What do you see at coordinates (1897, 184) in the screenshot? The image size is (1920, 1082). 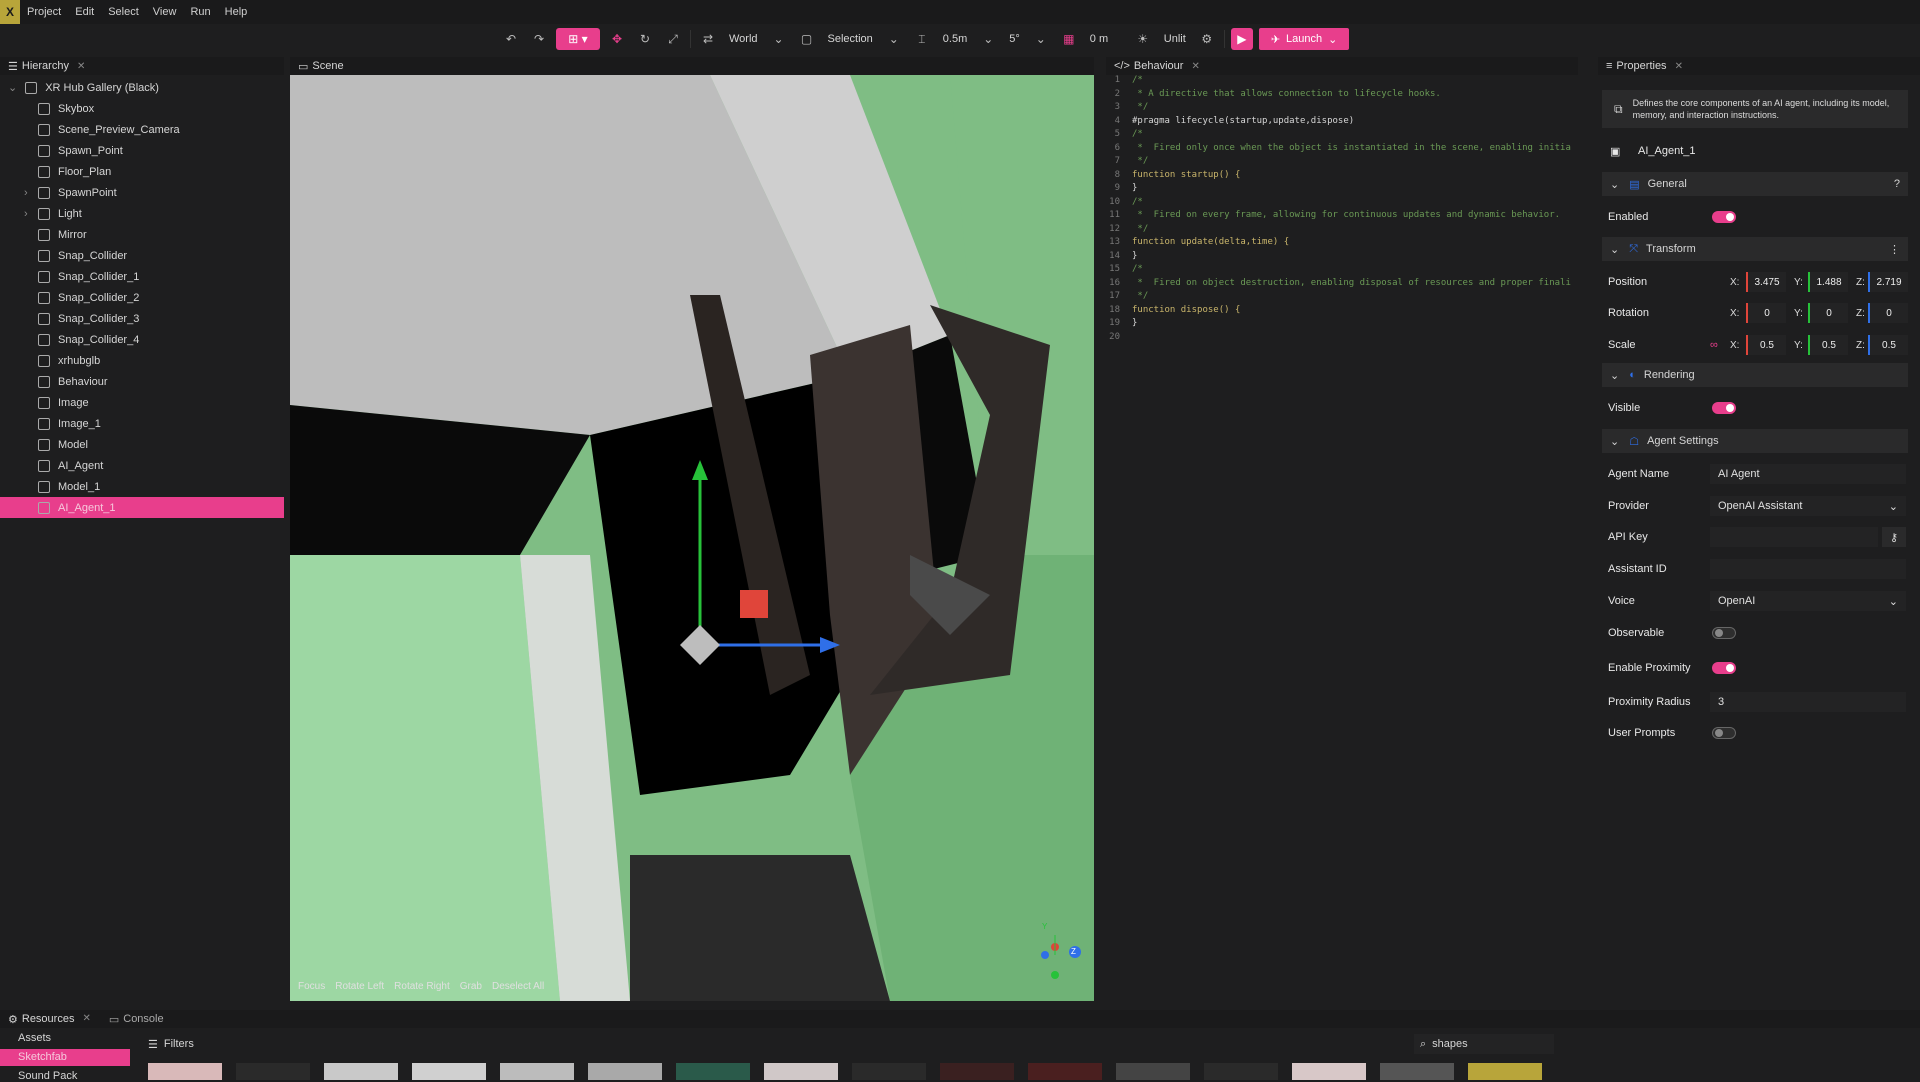 I see `help-icon: ?` at bounding box center [1897, 184].